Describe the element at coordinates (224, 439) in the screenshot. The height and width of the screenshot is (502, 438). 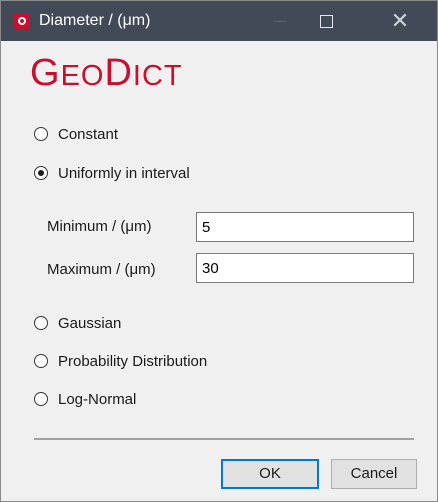
I see `separator` at that location.